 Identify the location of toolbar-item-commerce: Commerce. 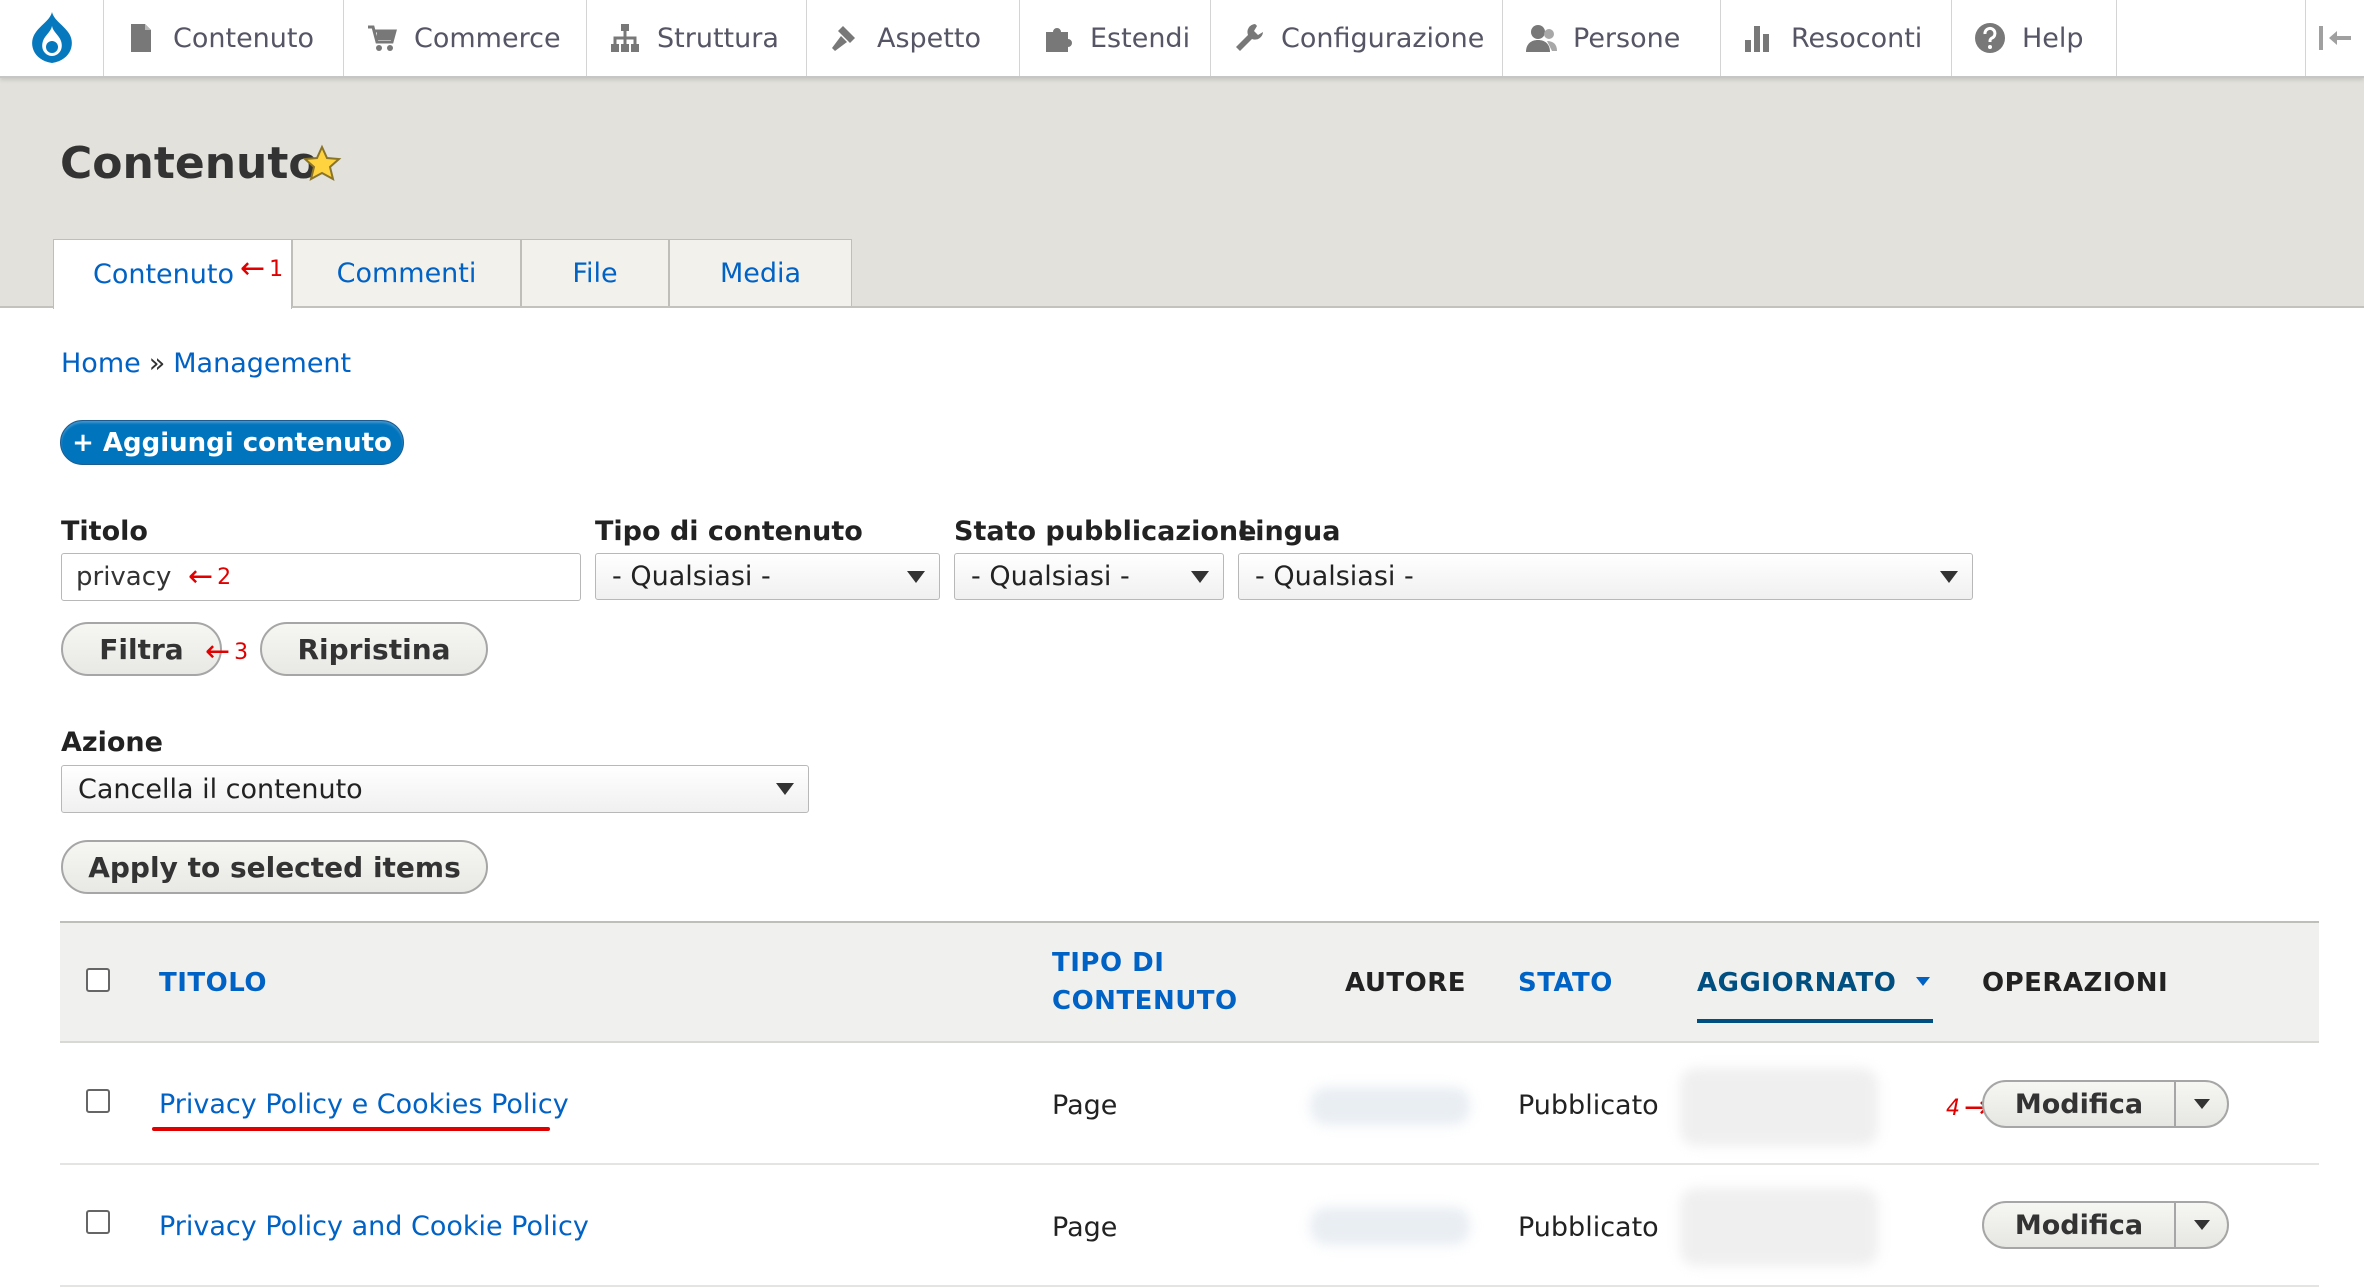
(465, 38).